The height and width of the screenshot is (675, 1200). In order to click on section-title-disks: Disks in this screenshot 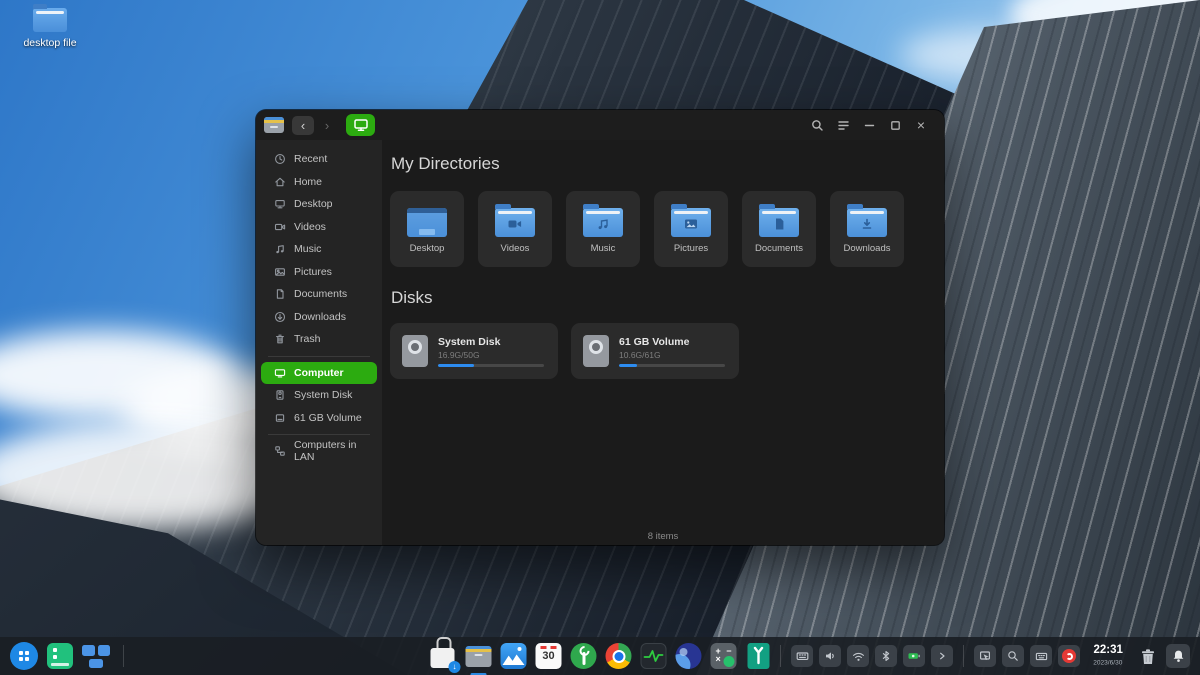, I will do `click(412, 297)`.